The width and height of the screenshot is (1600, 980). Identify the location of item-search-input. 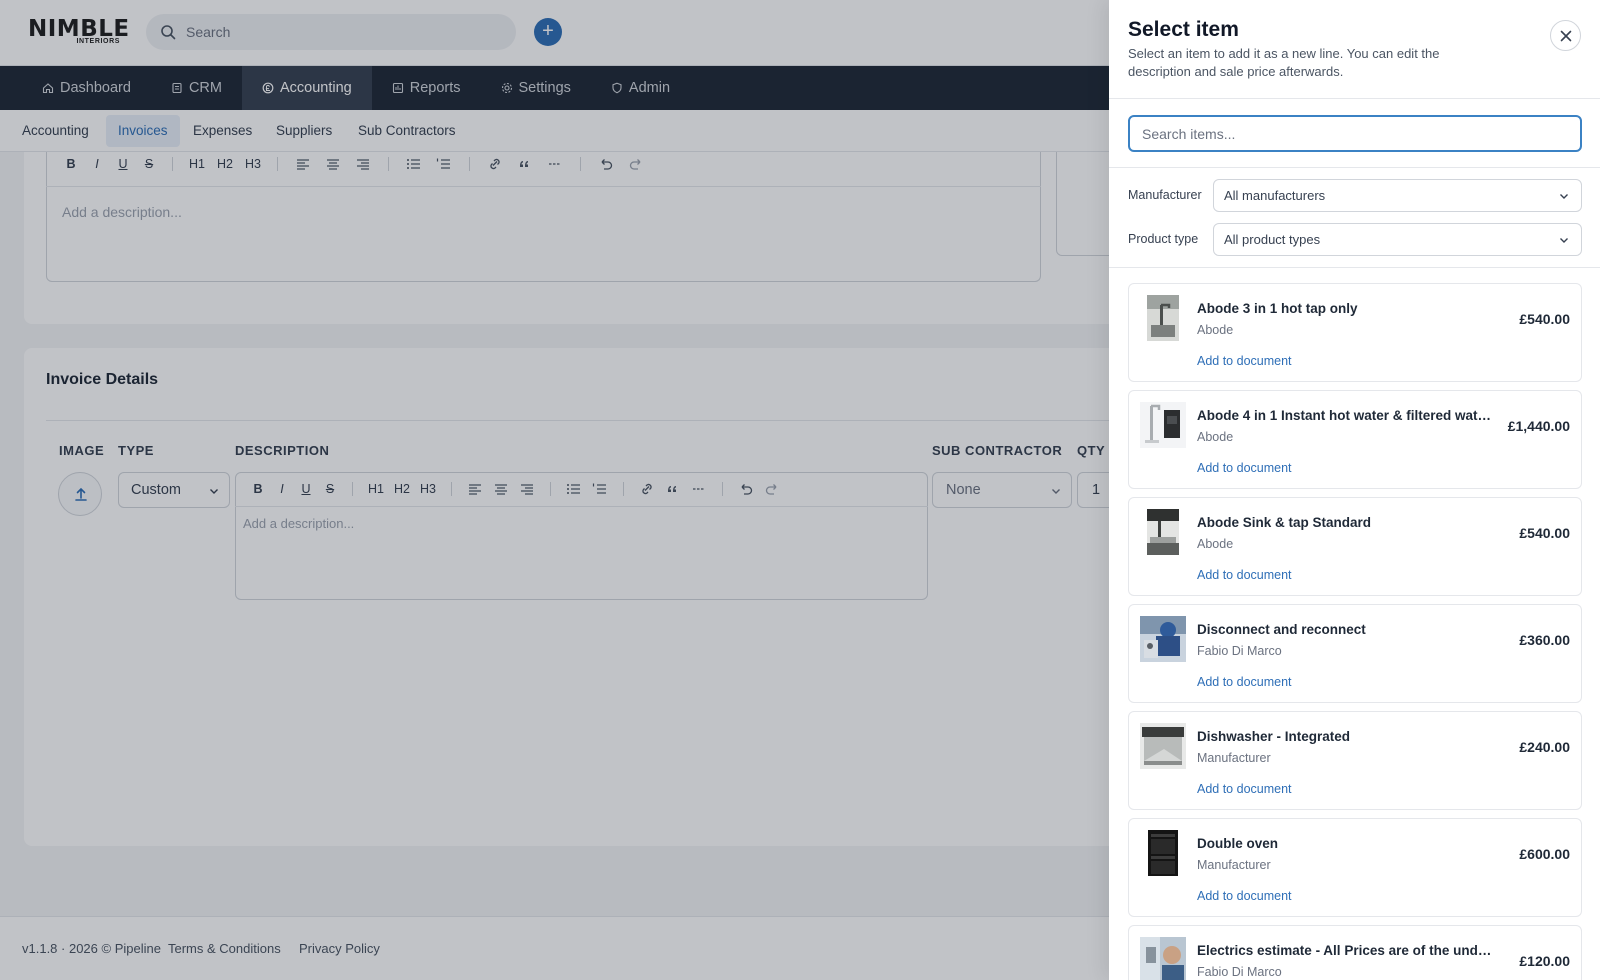
(1355, 133).